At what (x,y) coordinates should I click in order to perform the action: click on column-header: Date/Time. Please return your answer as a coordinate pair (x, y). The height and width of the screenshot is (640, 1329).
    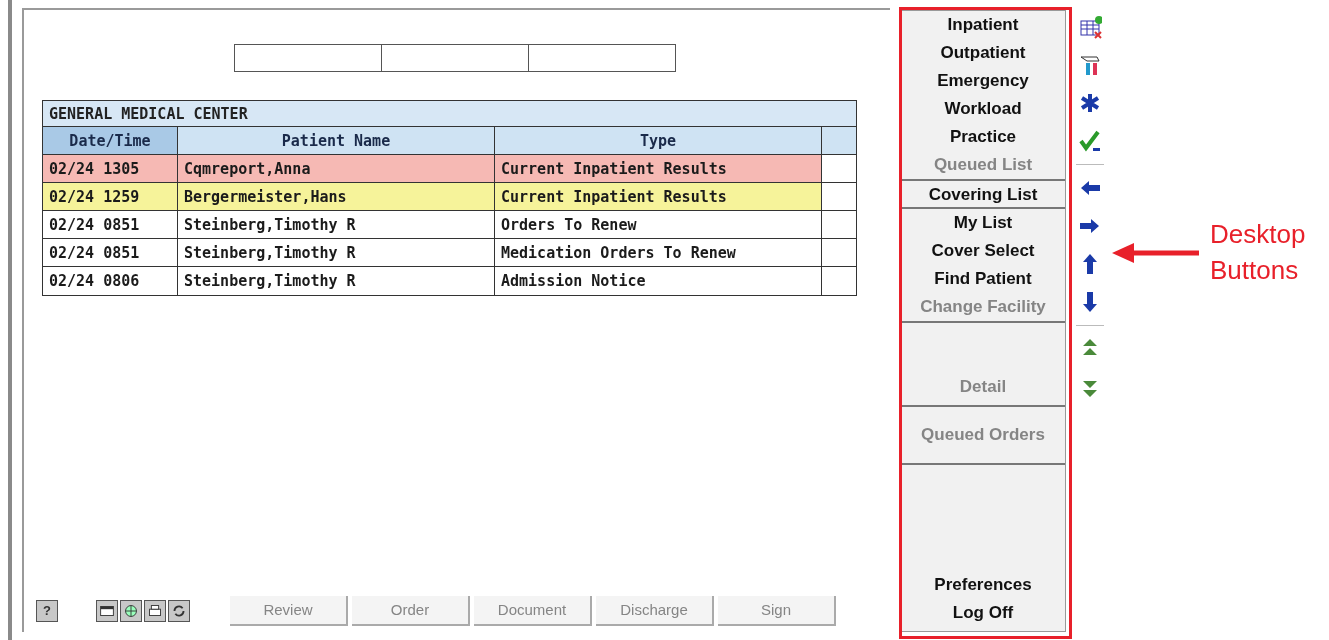
    Looking at the image, I should click on (110, 140).